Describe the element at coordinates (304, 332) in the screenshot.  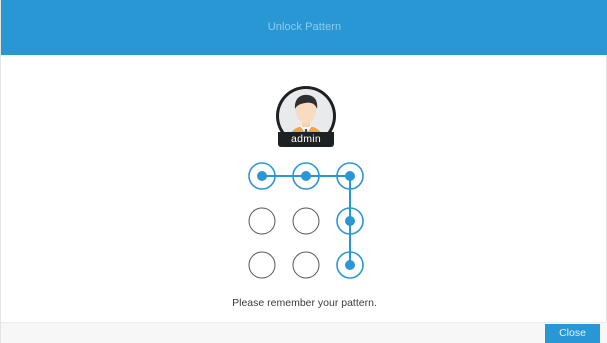
I see `dialog-footer` at that location.